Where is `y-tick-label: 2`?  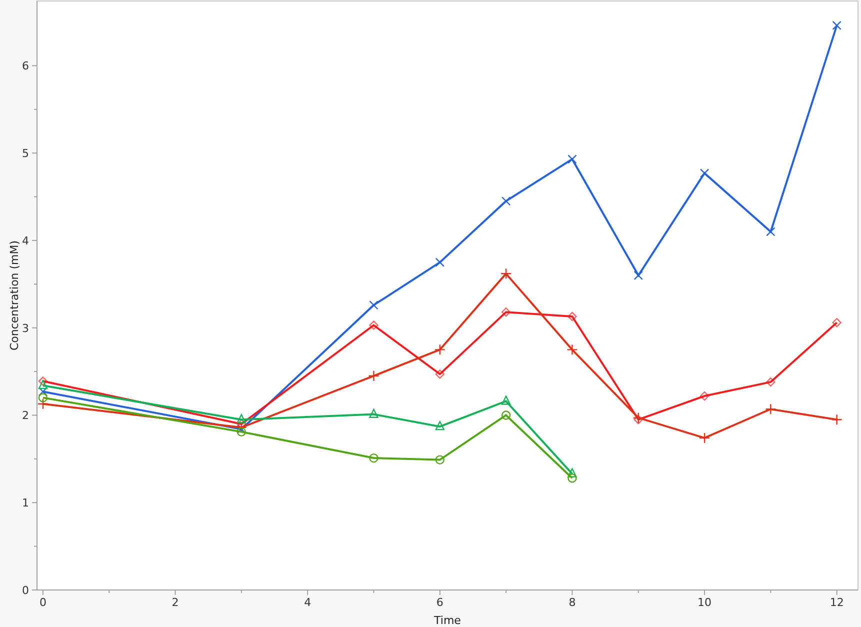
y-tick-label: 2 is located at coordinates (25, 415).